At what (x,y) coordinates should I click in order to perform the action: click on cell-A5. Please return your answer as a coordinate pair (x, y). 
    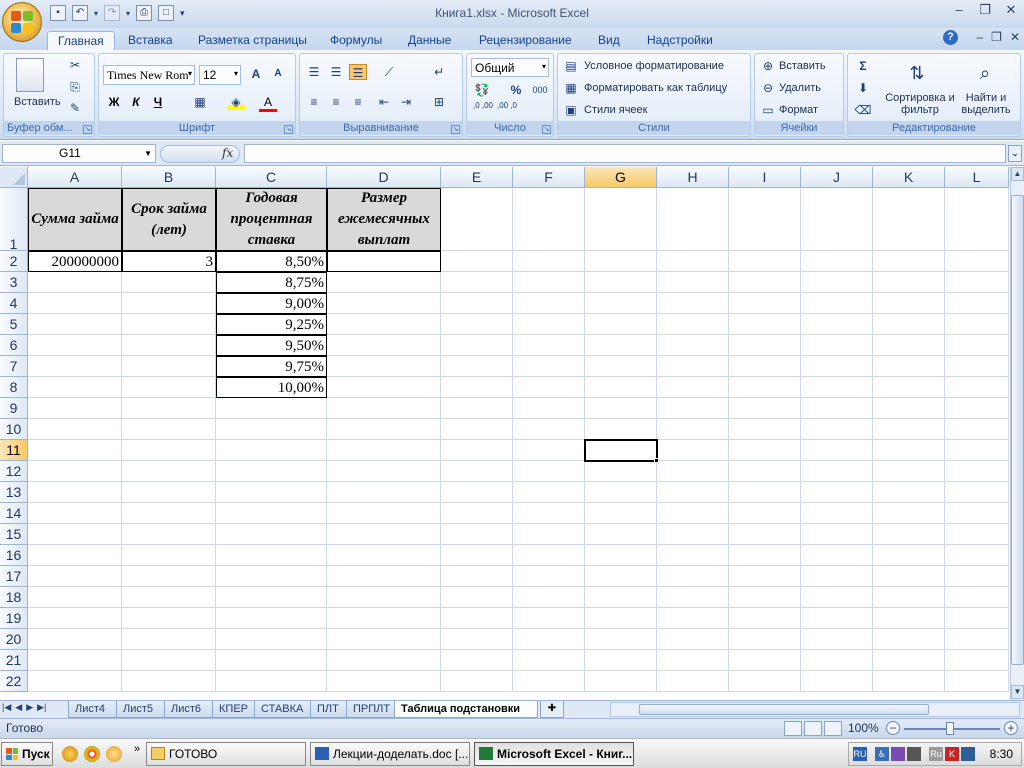
    Looking at the image, I should click on (75, 324).